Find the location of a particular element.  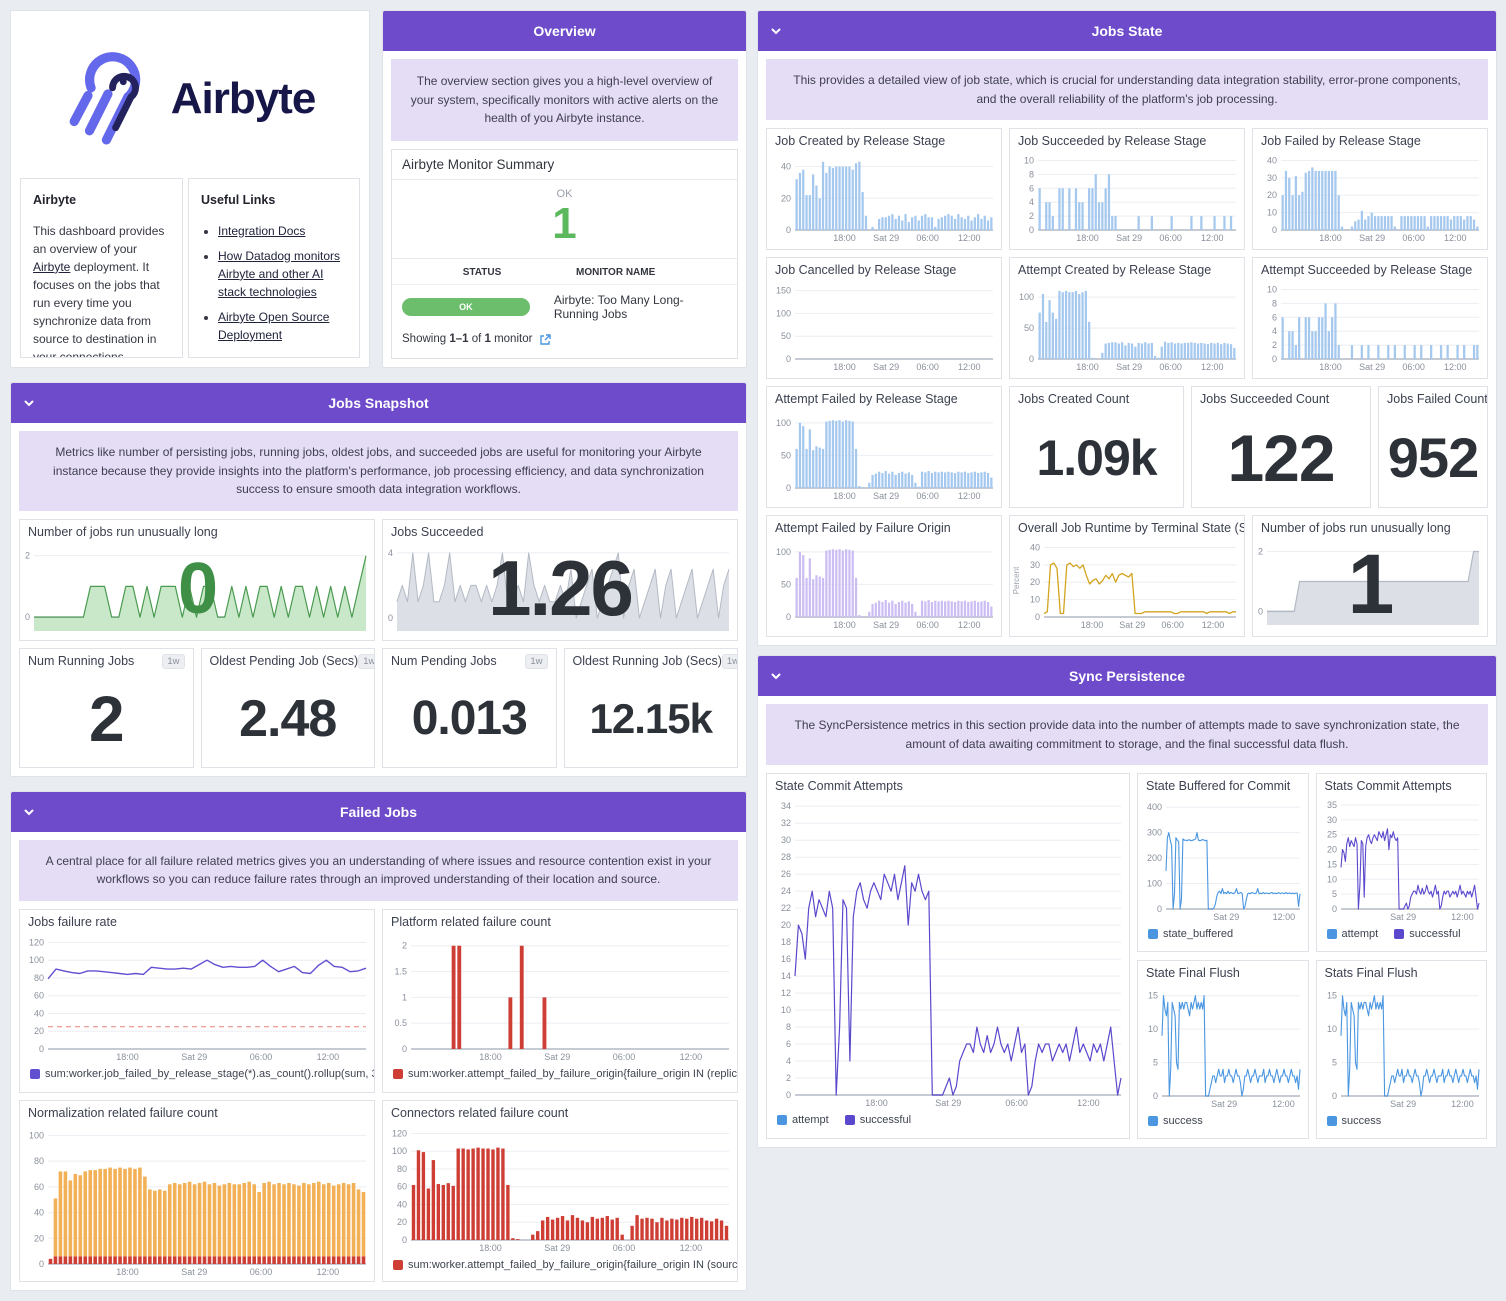

chart-canvas: 0 100 200 300 400 Sat 29 12:00 is located at coordinates (1223, 859).